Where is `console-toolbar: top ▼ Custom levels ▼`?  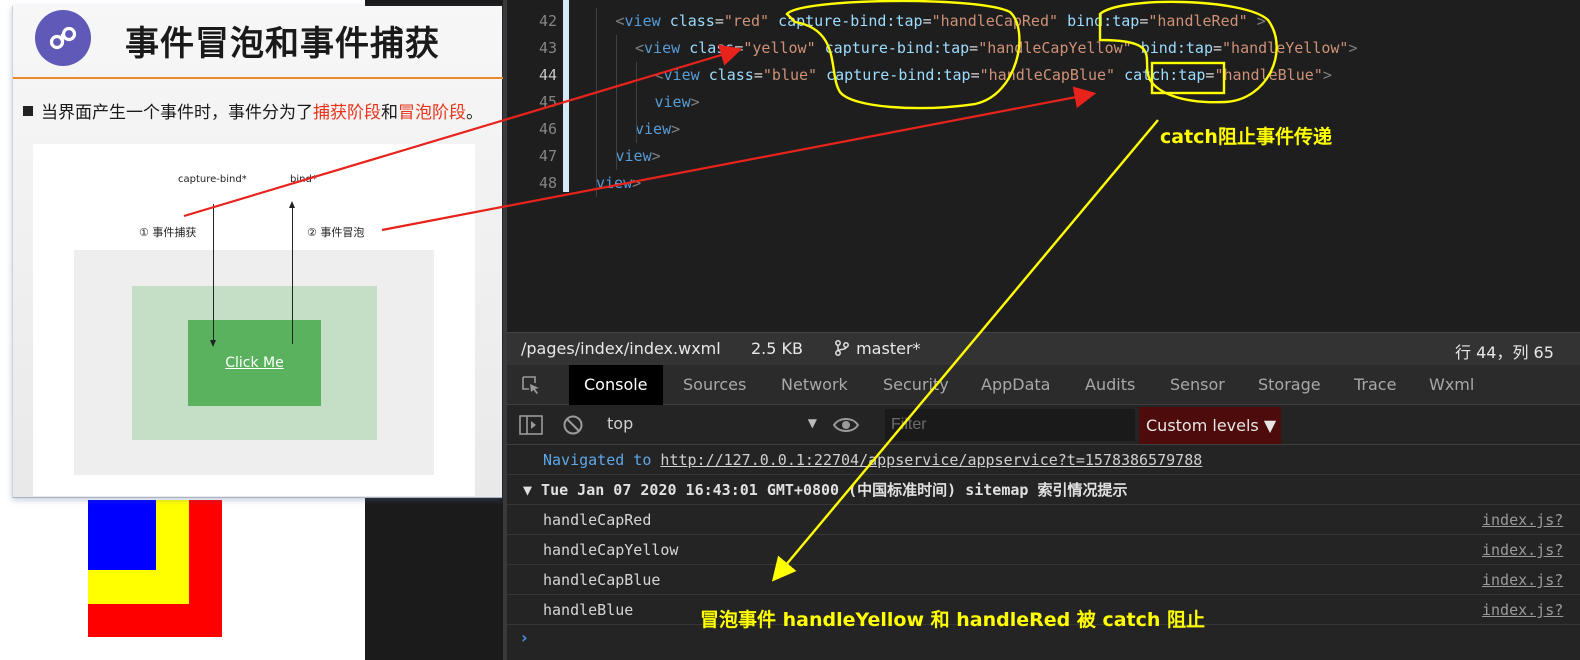 console-toolbar: top ▼ Custom levels ▼ is located at coordinates (1043, 425).